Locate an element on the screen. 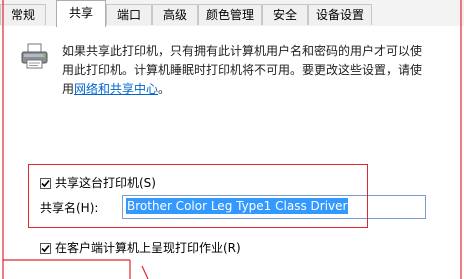 The image size is (464, 279). tab-device-settings: 设备设置 is located at coordinates (340, 14).